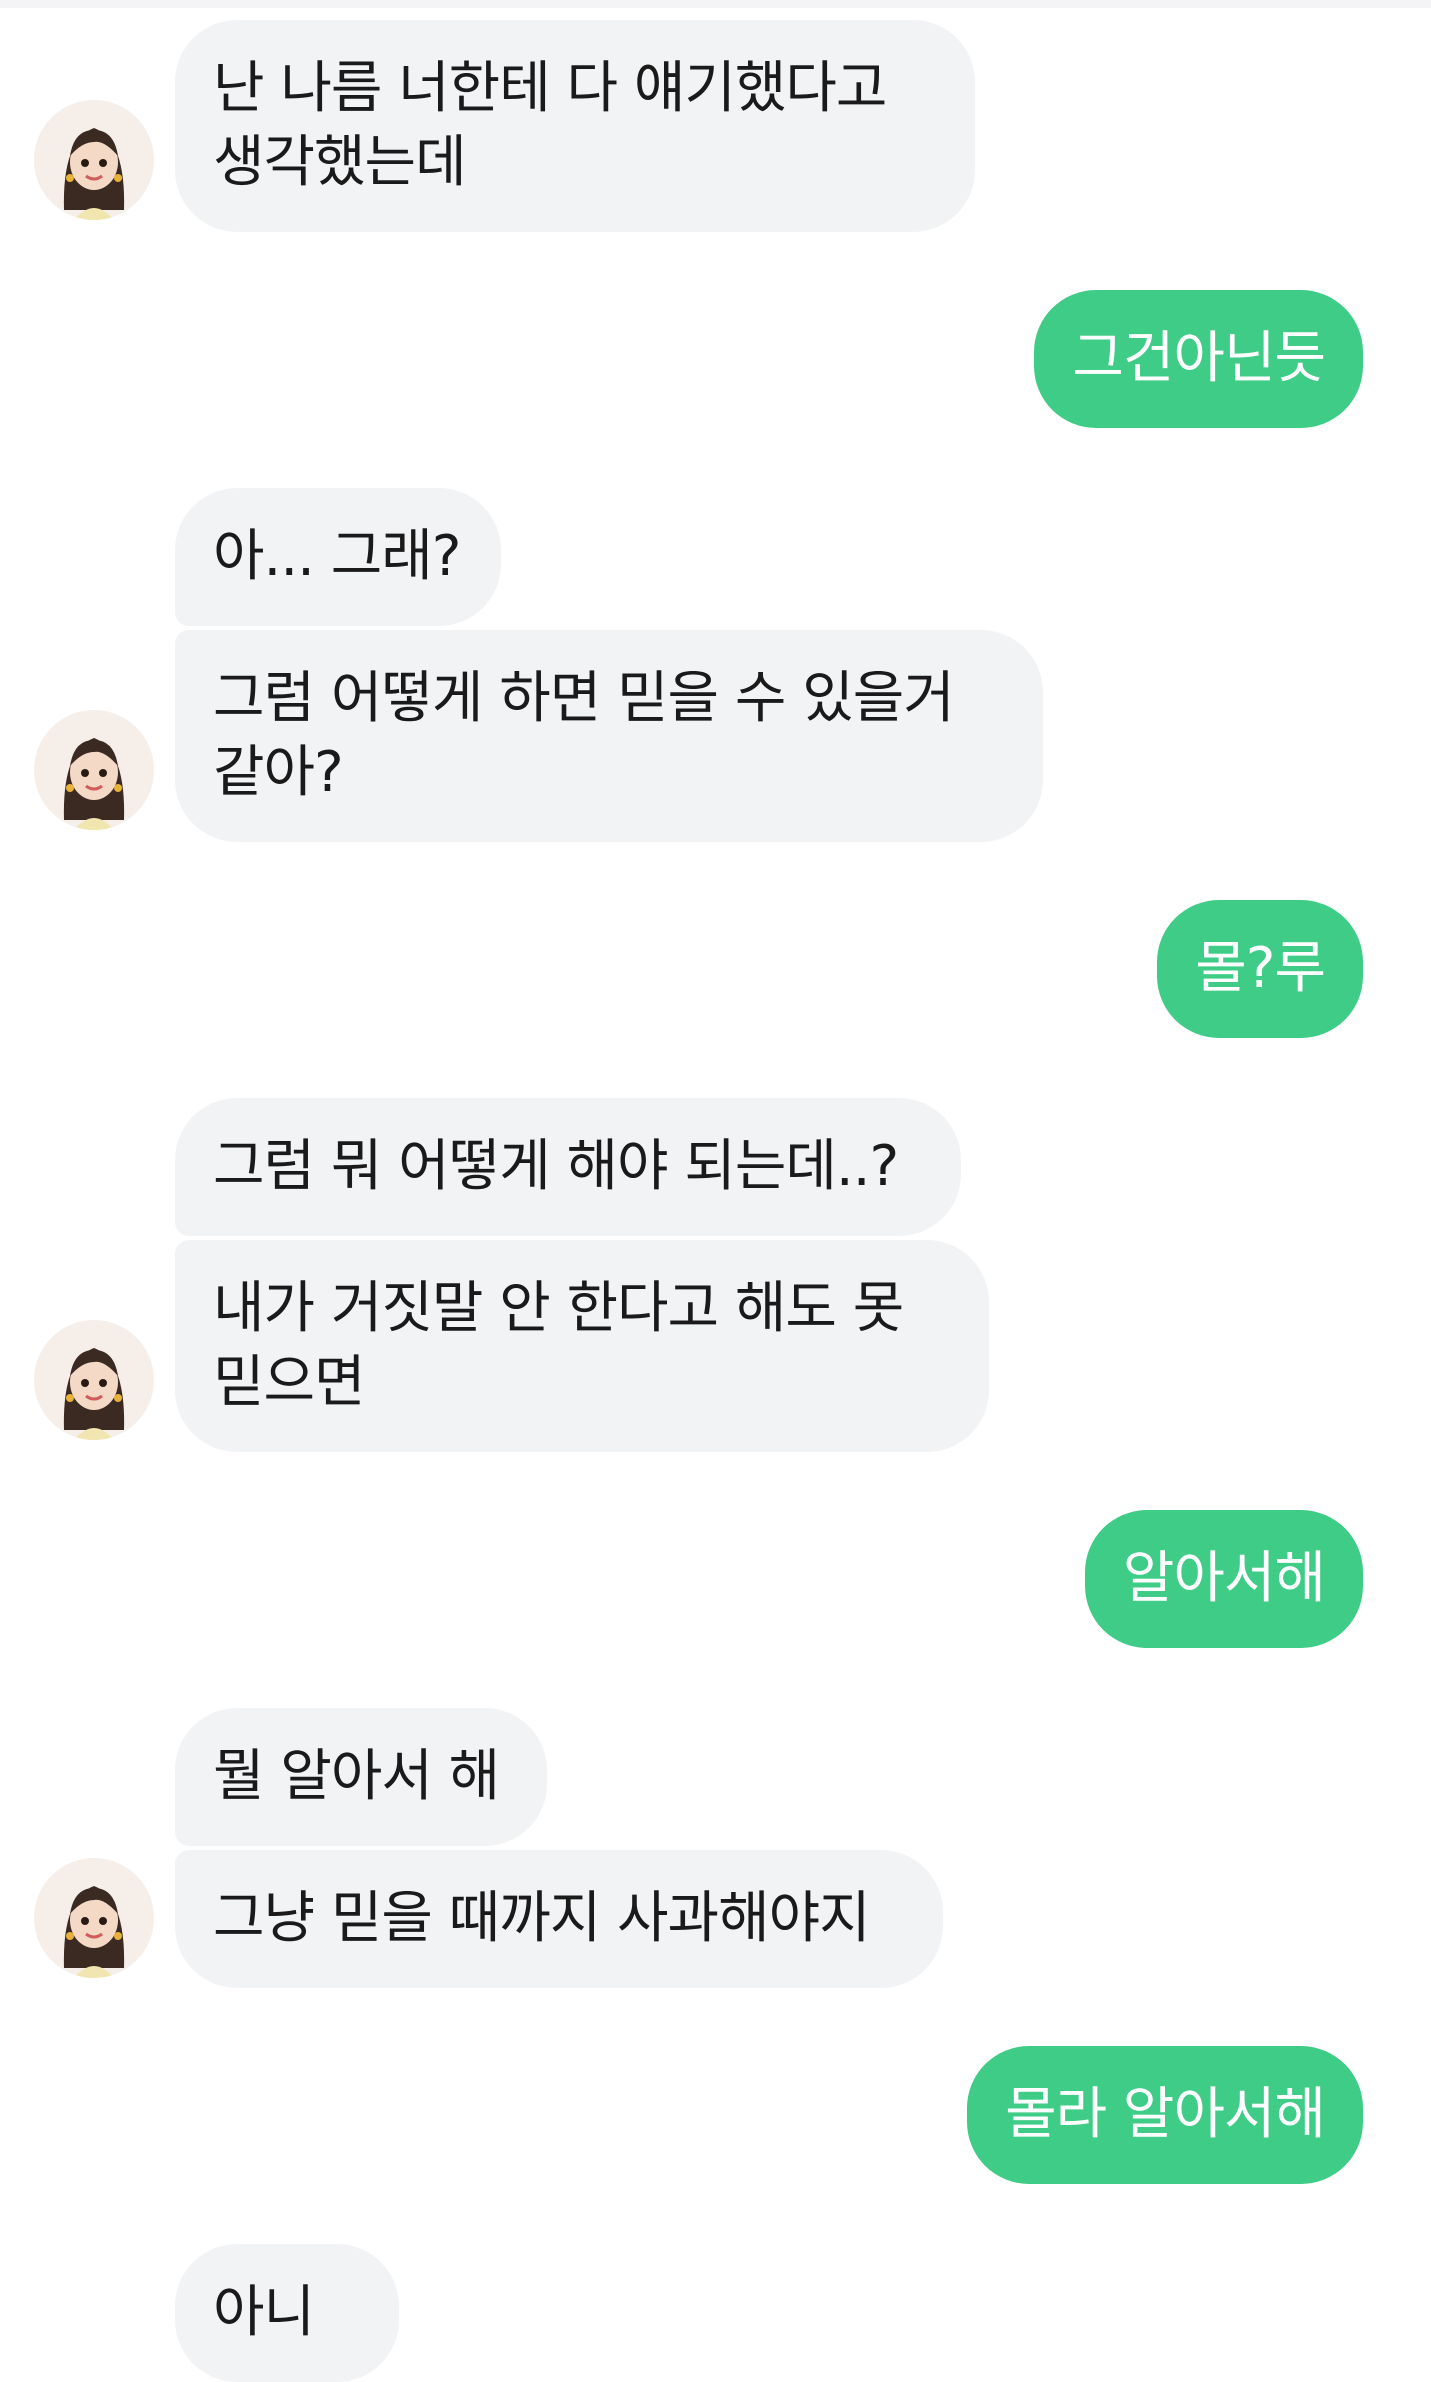 This screenshot has width=1431, height=2382. Describe the element at coordinates (715, 4) in the screenshot. I see `top-edge` at that location.